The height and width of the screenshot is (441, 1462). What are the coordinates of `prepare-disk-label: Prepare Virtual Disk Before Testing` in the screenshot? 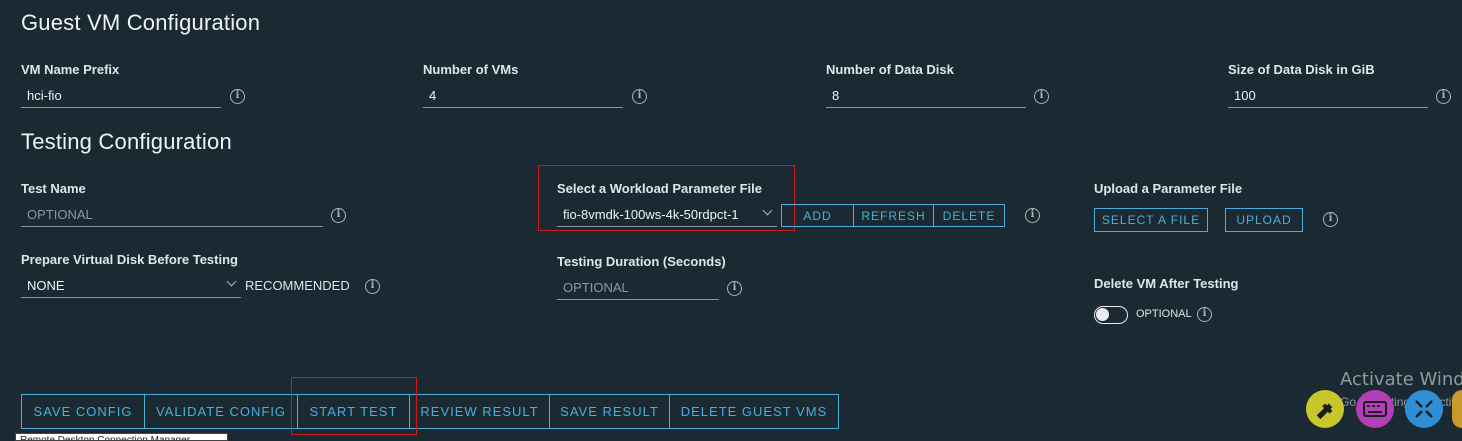 It's located at (129, 259).